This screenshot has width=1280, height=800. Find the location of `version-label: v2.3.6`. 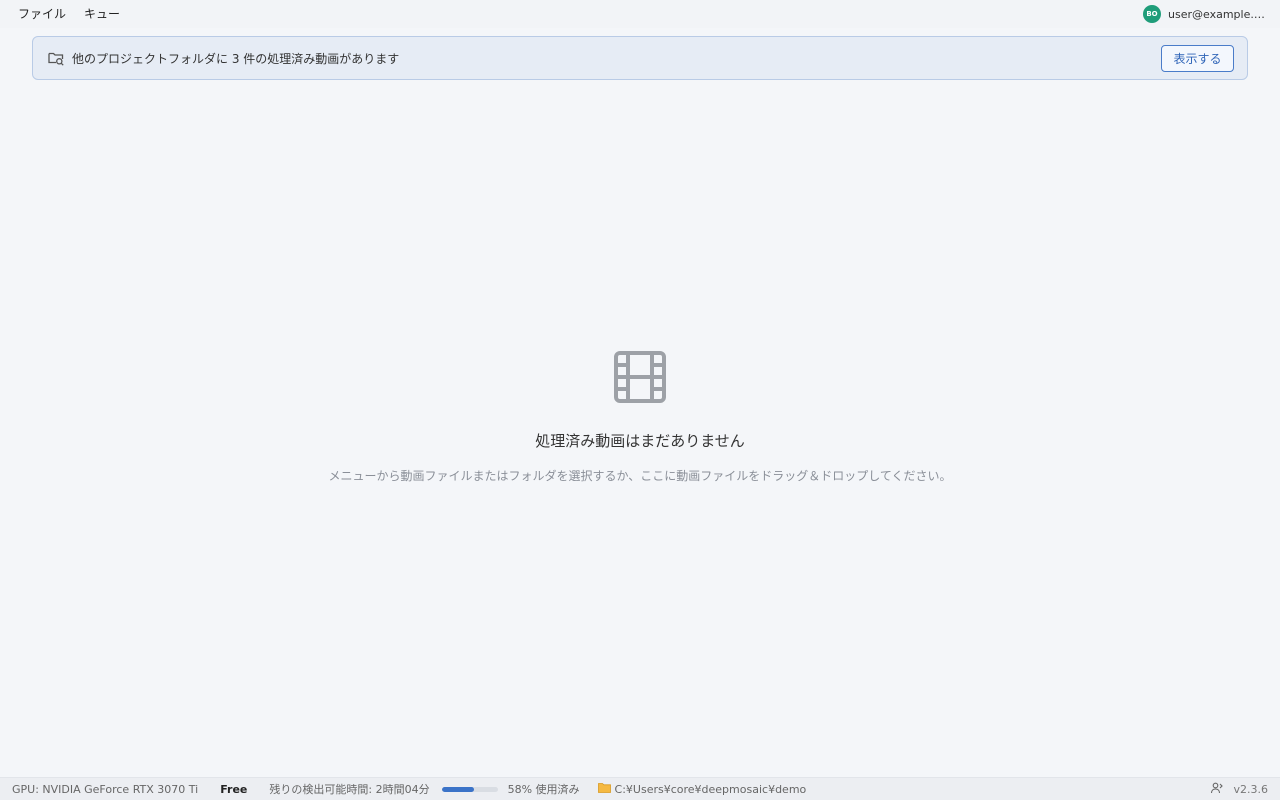

version-label: v2.3.6 is located at coordinates (1251, 789).